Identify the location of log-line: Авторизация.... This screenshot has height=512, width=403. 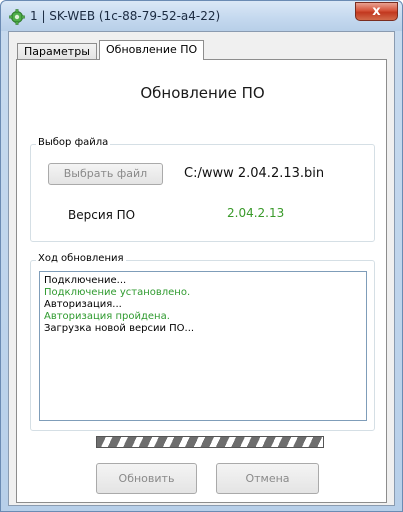
(83, 304).